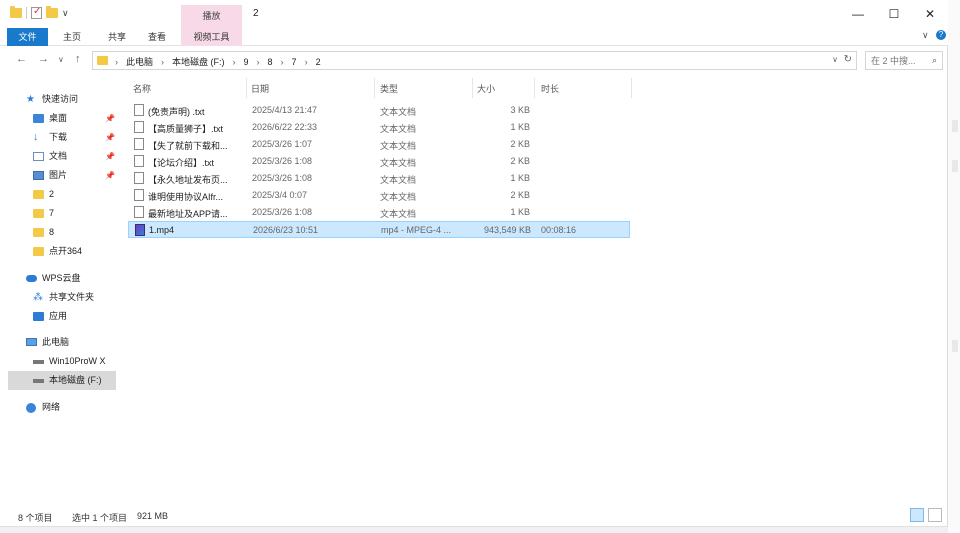 The image size is (960, 533). What do you see at coordinates (896, 60) in the screenshot?
I see `search-input` at bounding box center [896, 60].